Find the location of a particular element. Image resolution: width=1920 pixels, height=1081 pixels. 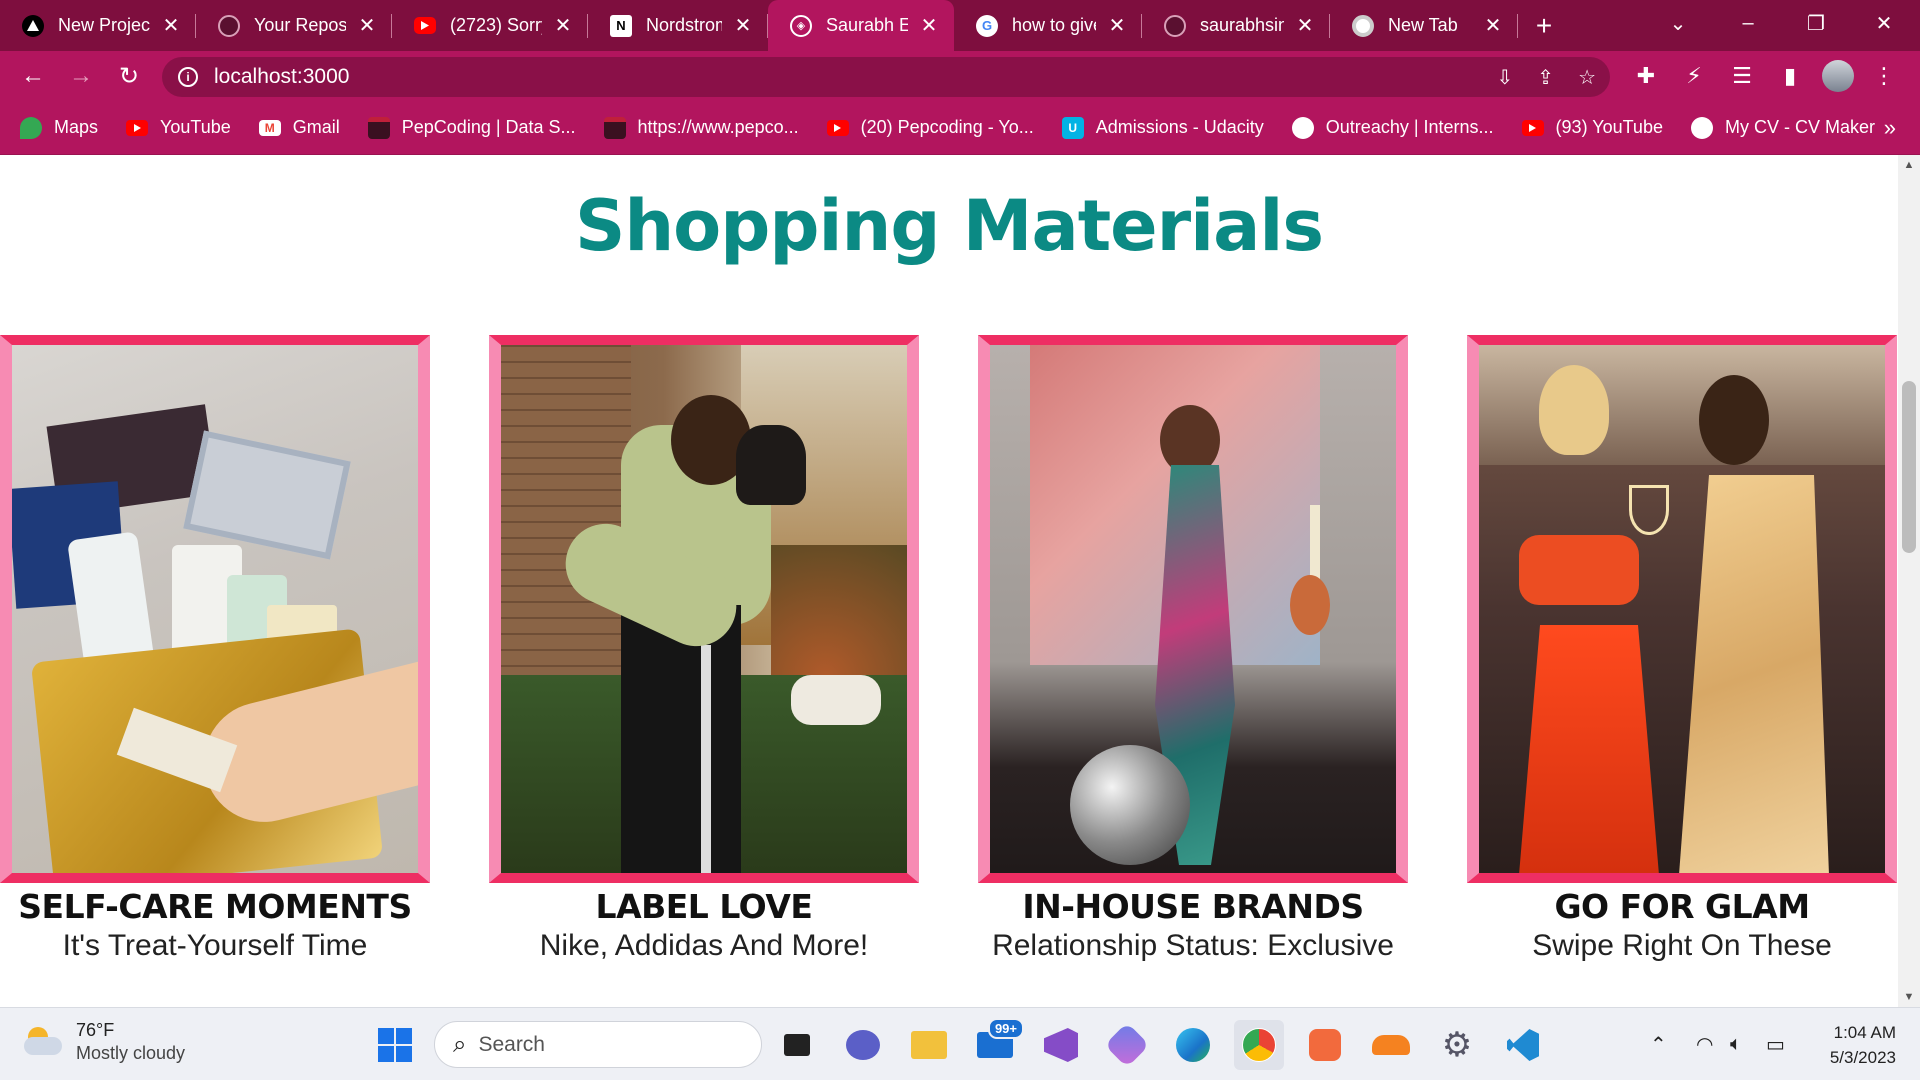

file-explorer-icon is located at coordinates (929, 1045).